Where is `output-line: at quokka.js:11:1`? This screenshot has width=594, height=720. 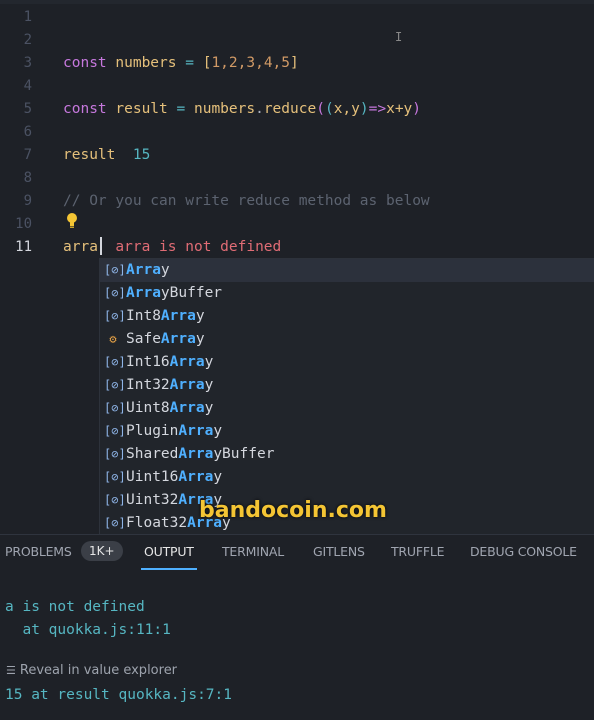 output-line: at quokka.js:11:1 is located at coordinates (88, 630).